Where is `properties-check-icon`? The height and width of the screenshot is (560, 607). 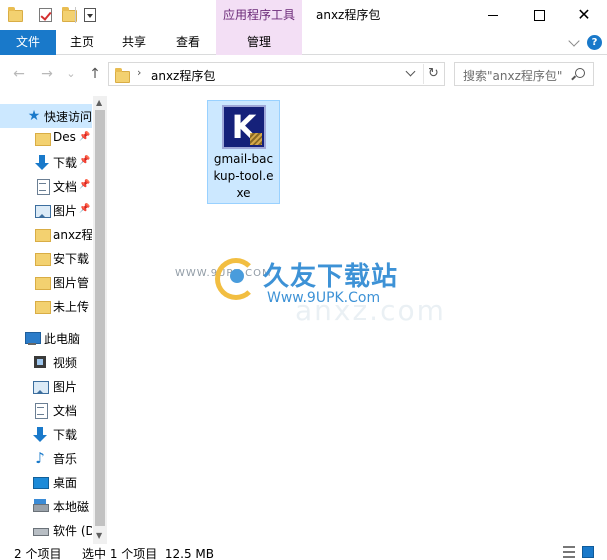
properties-check-icon is located at coordinates (46, 15).